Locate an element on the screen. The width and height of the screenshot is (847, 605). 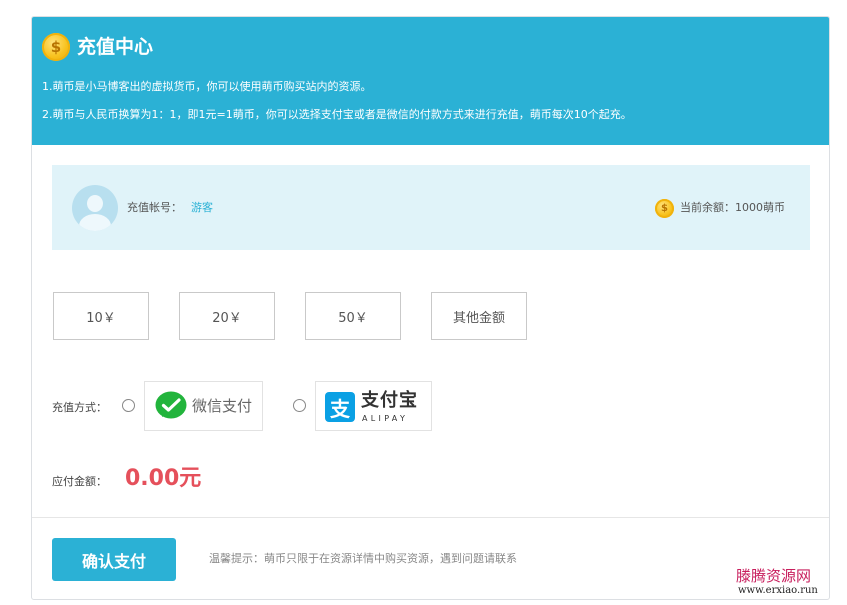
wechat-icon is located at coordinates (171, 405).